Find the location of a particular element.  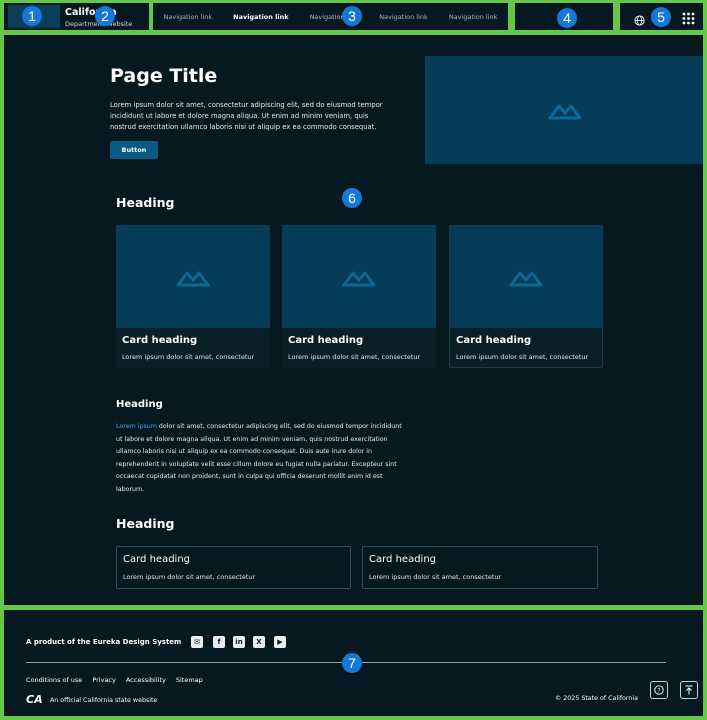

footer-link-accessibility: Accessibility is located at coordinates (146, 680).